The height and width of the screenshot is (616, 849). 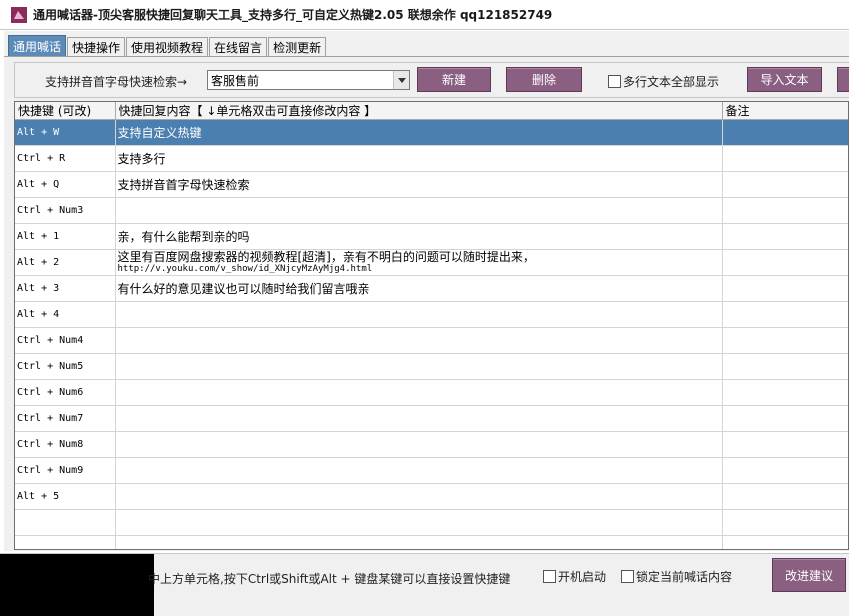 I want to click on tab-quick-ops: 快捷操作, so click(x=96, y=47).